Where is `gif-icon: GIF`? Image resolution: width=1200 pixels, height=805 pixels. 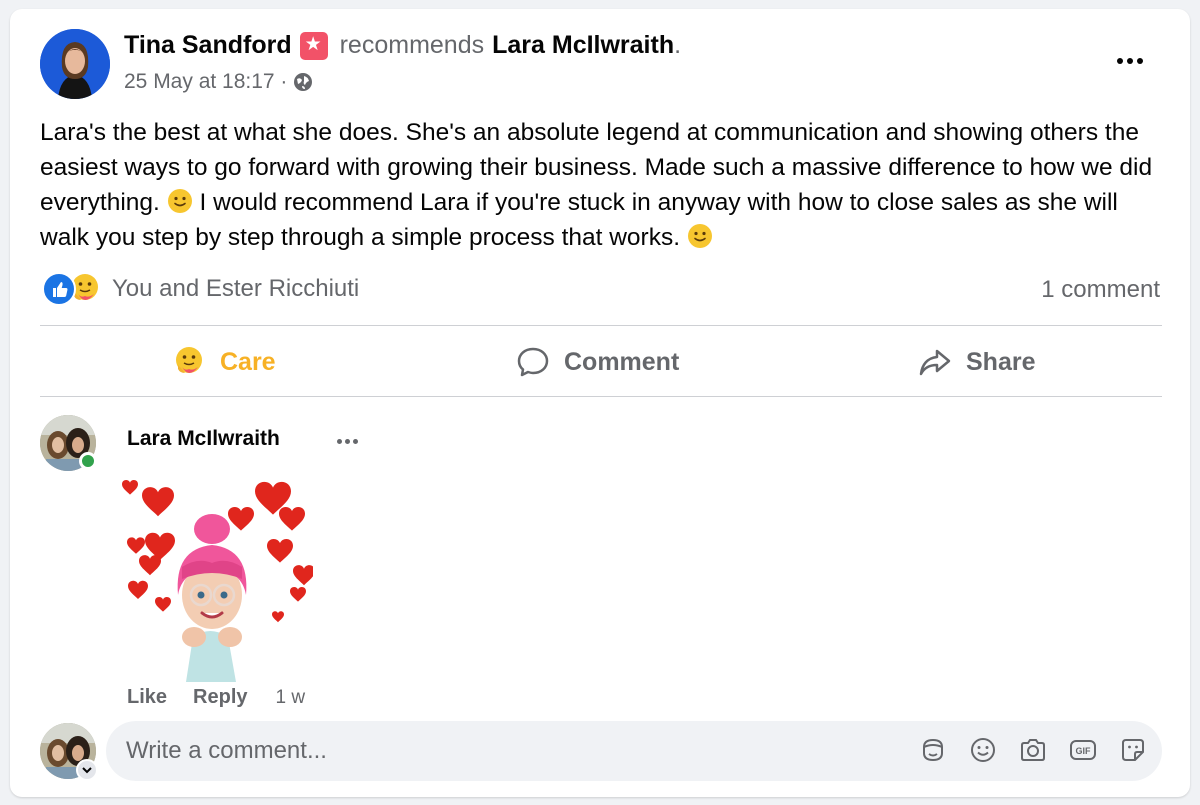 gif-icon: GIF is located at coordinates (1083, 750).